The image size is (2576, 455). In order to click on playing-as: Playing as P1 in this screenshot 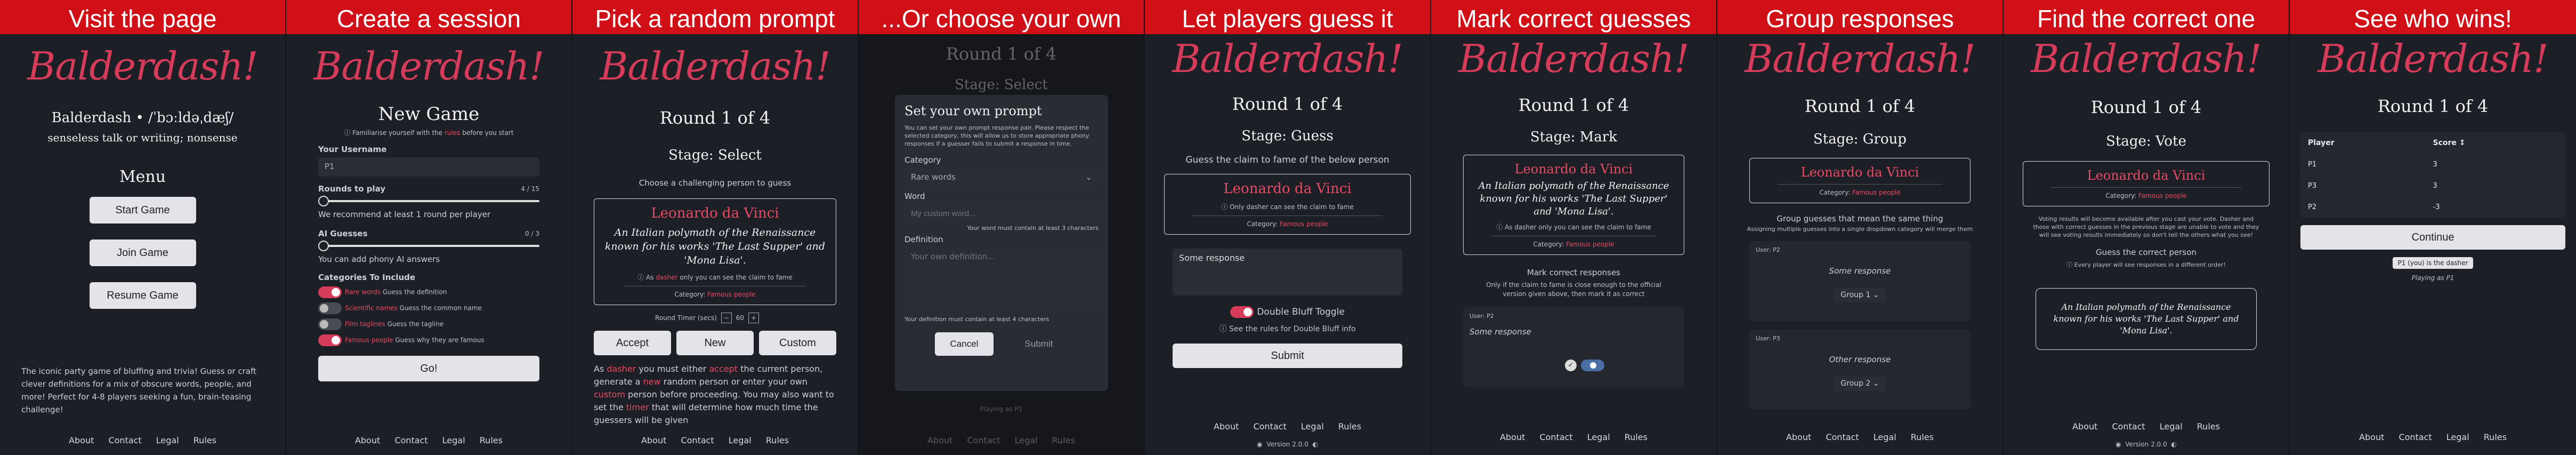, I will do `click(2433, 278)`.